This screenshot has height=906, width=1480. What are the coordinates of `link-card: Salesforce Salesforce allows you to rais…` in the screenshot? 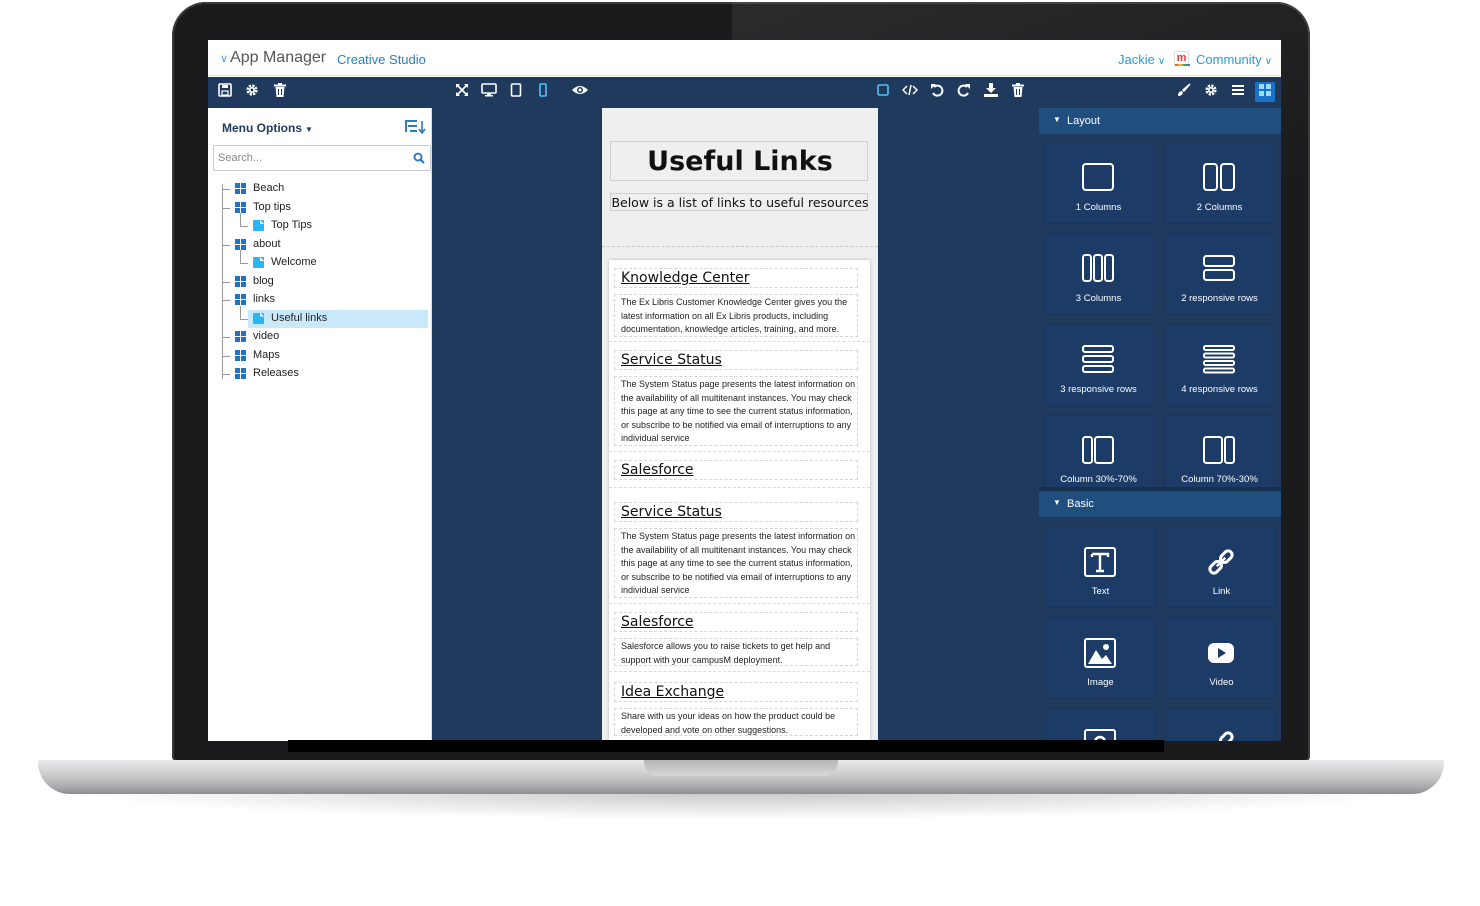 It's located at (739, 638).